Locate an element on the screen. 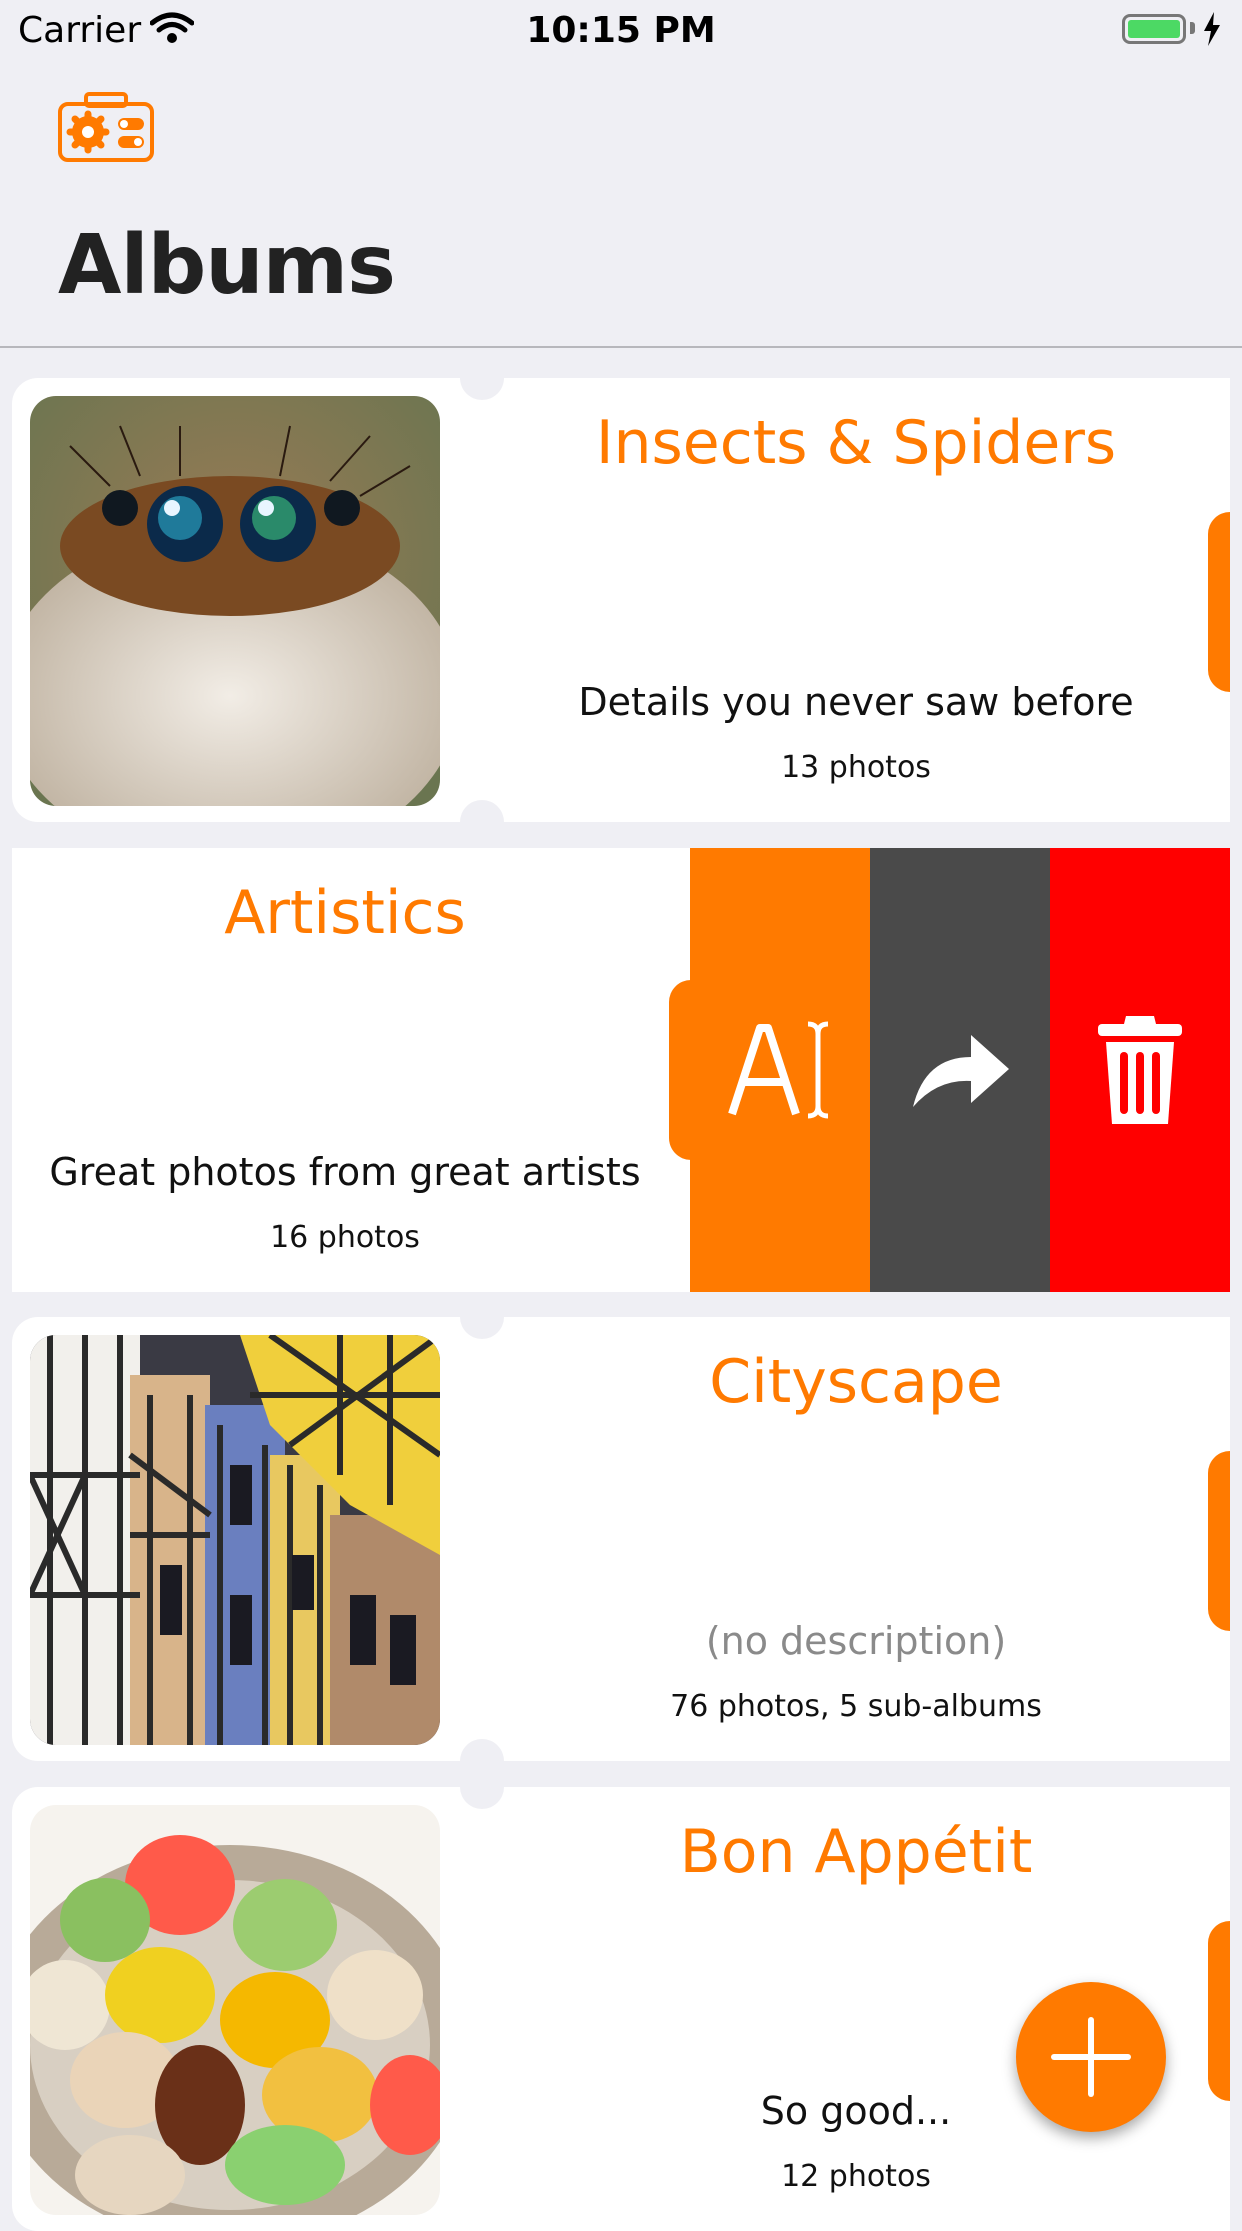 This screenshot has width=1242, height=2231. move-icon is located at coordinates (961, 1071).